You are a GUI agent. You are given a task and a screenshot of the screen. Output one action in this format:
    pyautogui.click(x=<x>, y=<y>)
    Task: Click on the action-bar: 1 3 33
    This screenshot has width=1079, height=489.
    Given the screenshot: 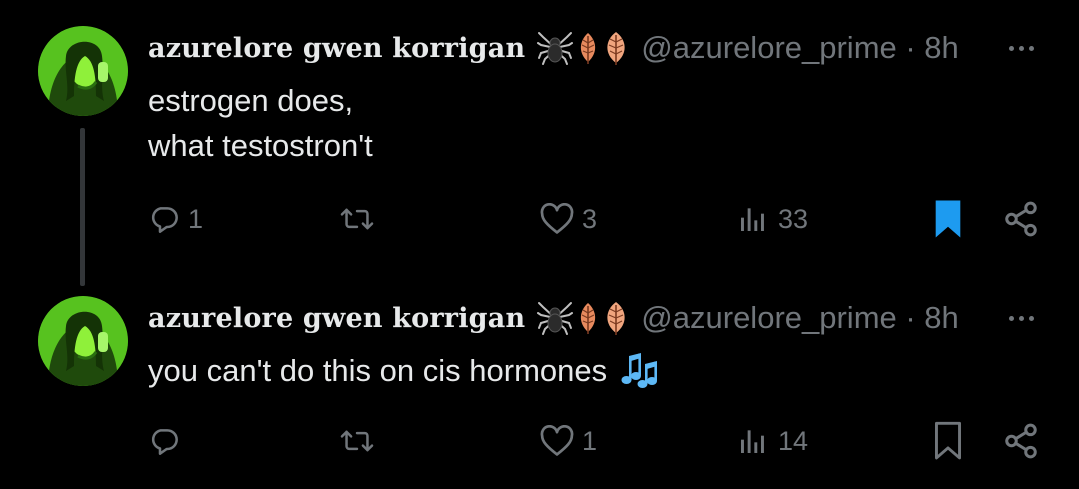 What is the action you would take?
    pyautogui.click(x=539, y=219)
    